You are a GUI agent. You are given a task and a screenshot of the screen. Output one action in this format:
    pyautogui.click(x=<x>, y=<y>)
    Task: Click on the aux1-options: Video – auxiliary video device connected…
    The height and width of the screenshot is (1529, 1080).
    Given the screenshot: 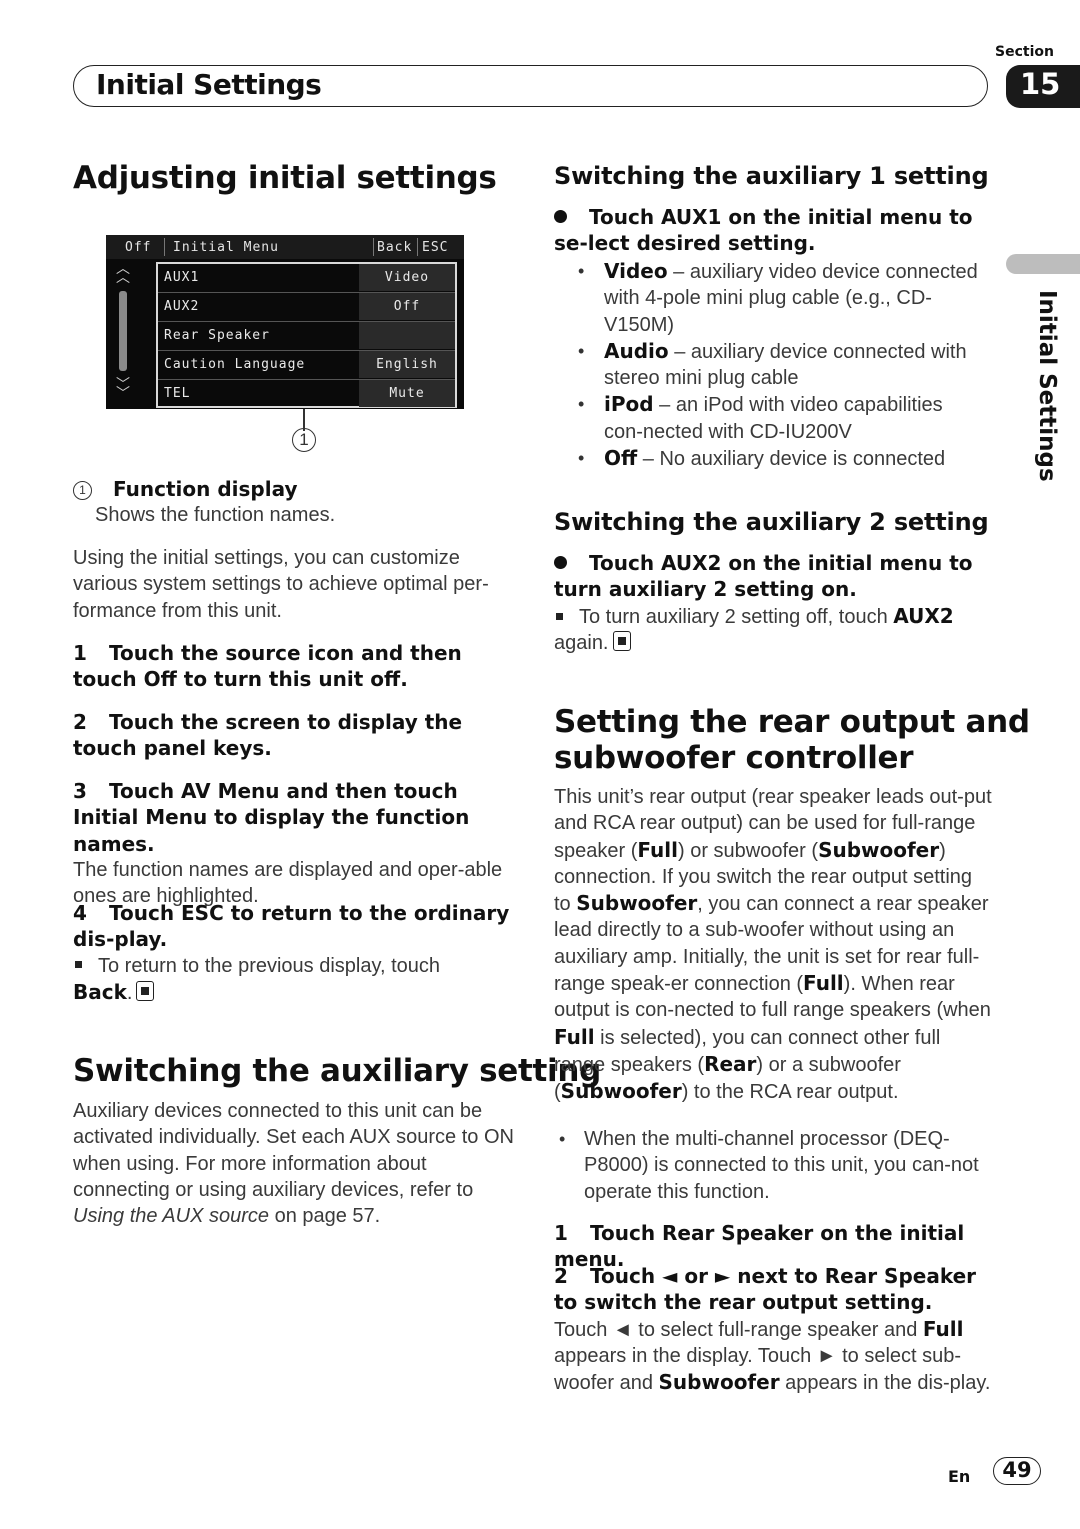 What is the action you would take?
    pyautogui.click(x=769, y=365)
    